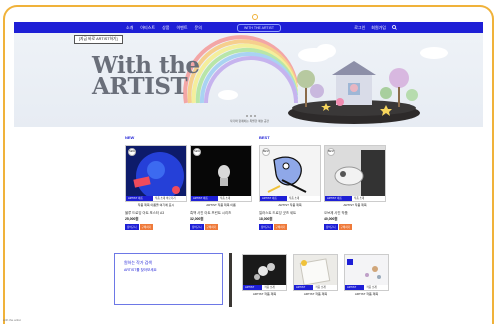  I want to click on product-price: 25,000원, so click(132, 219).